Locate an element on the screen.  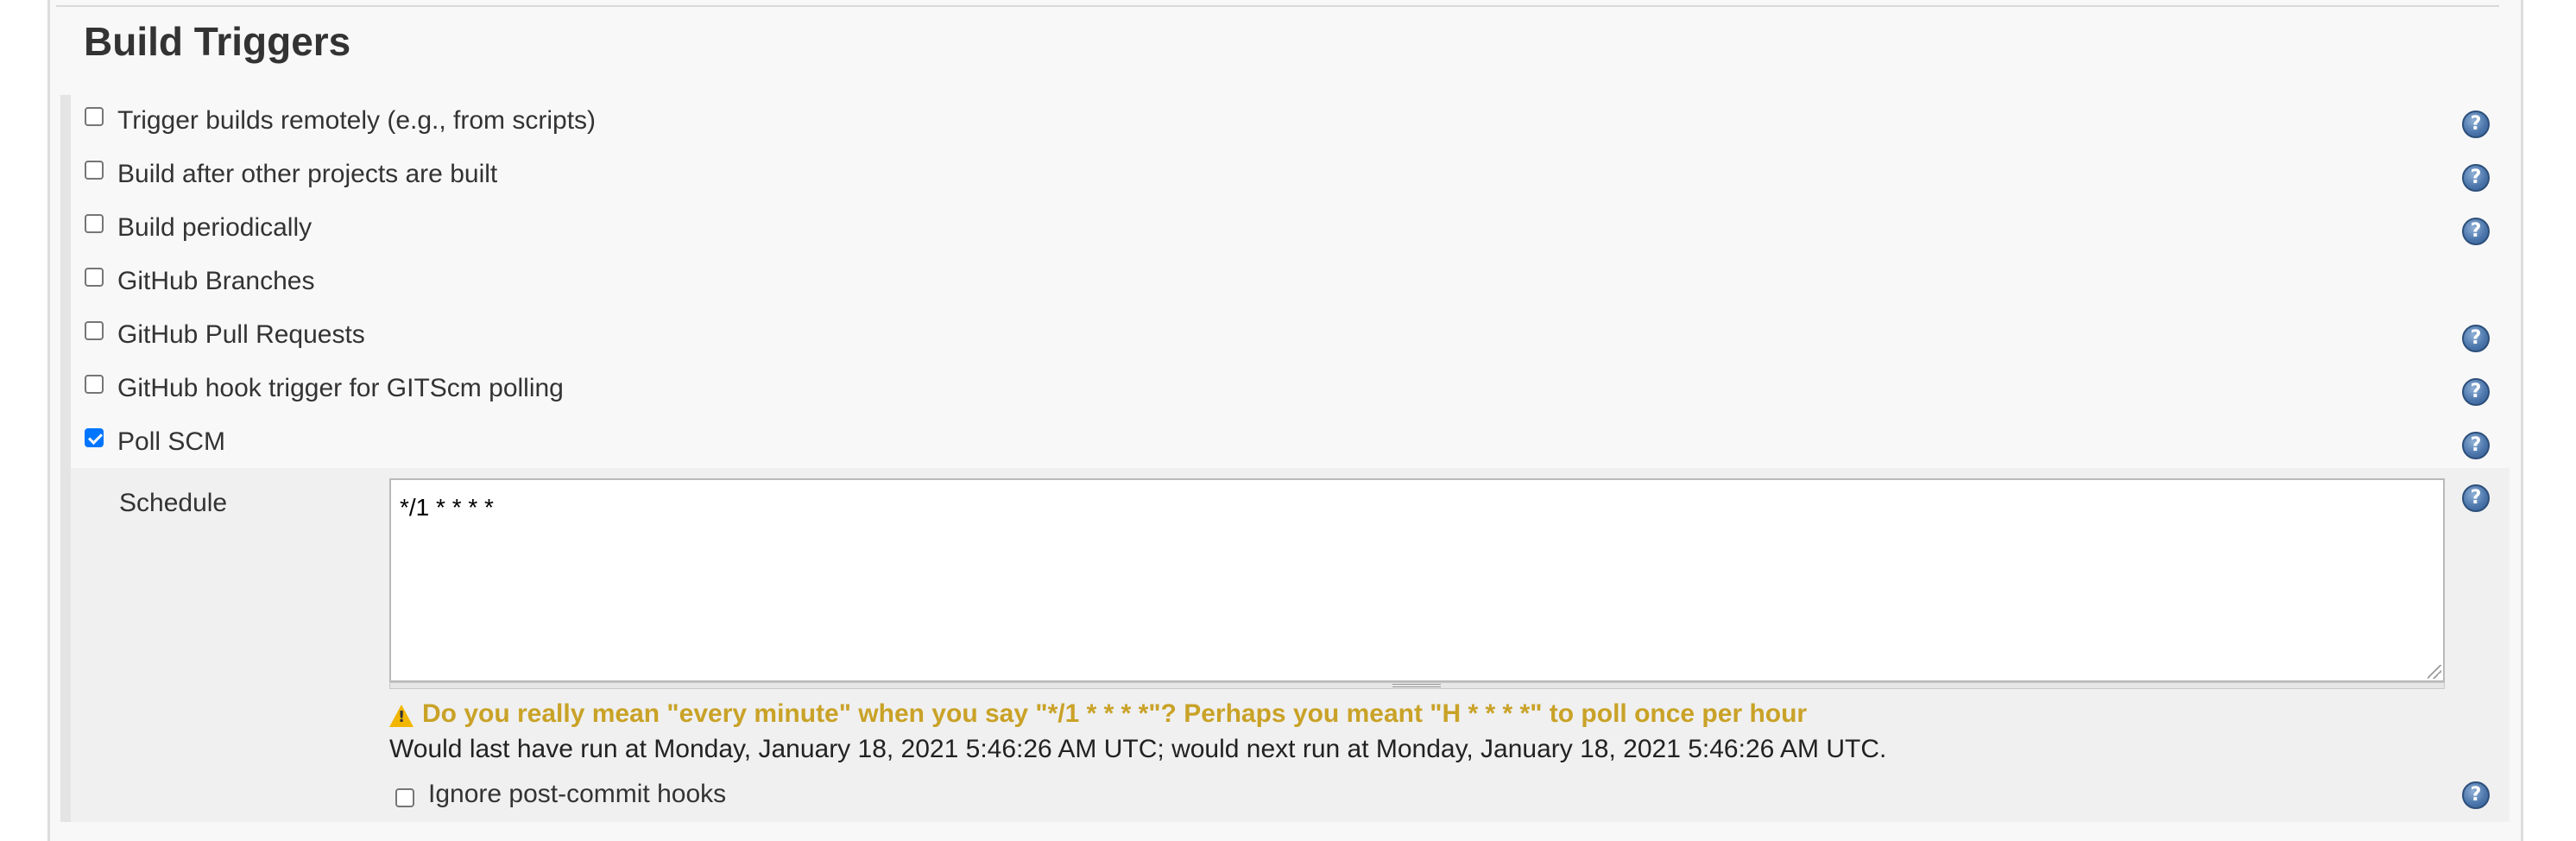
checkbox-github-hook-trigger is located at coordinates (94, 385).